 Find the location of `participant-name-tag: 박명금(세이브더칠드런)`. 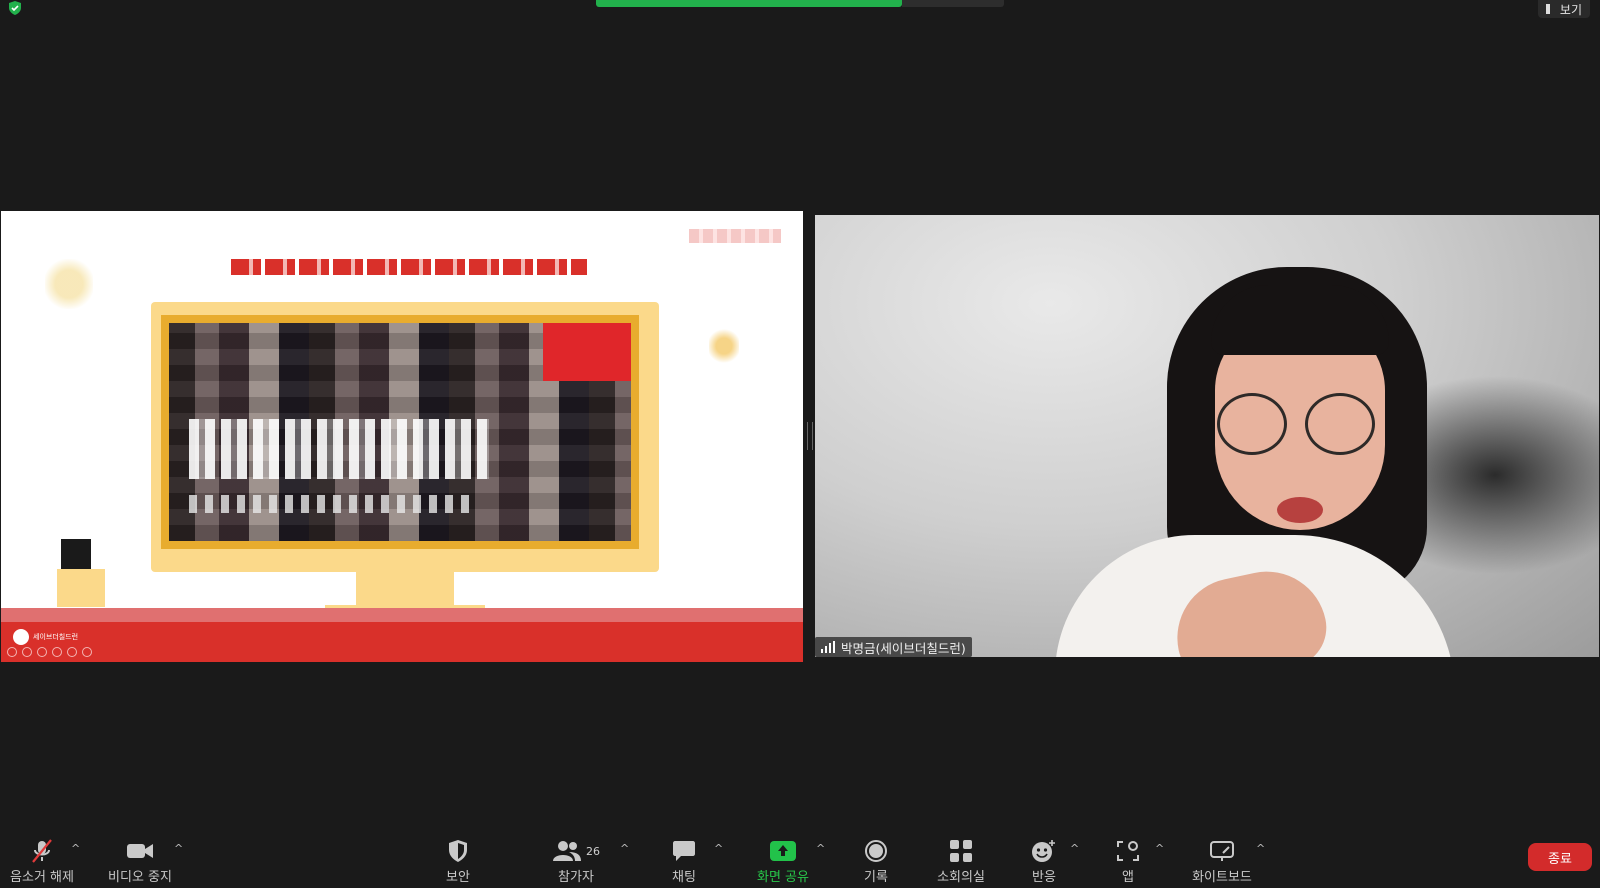

participant-name-tag: 박명금(세이브더칠드런) is located at coordinates (893, 647).